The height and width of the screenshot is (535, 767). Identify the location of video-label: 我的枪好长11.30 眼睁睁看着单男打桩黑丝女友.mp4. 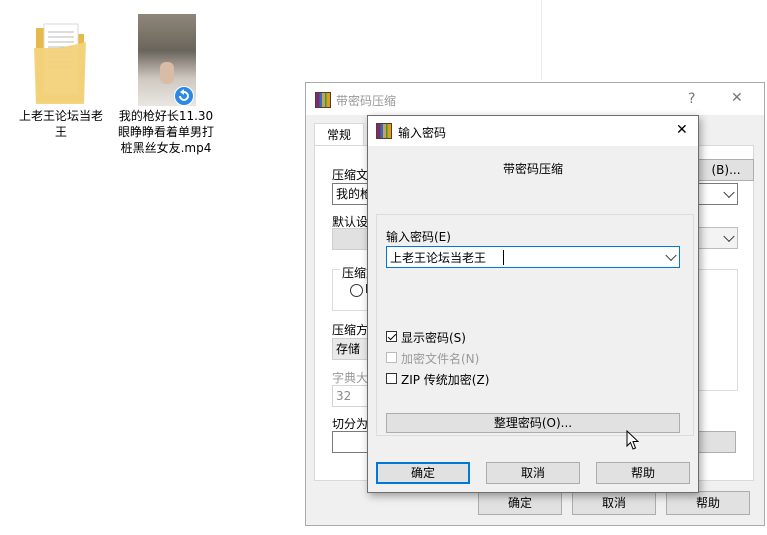
(165, 132).